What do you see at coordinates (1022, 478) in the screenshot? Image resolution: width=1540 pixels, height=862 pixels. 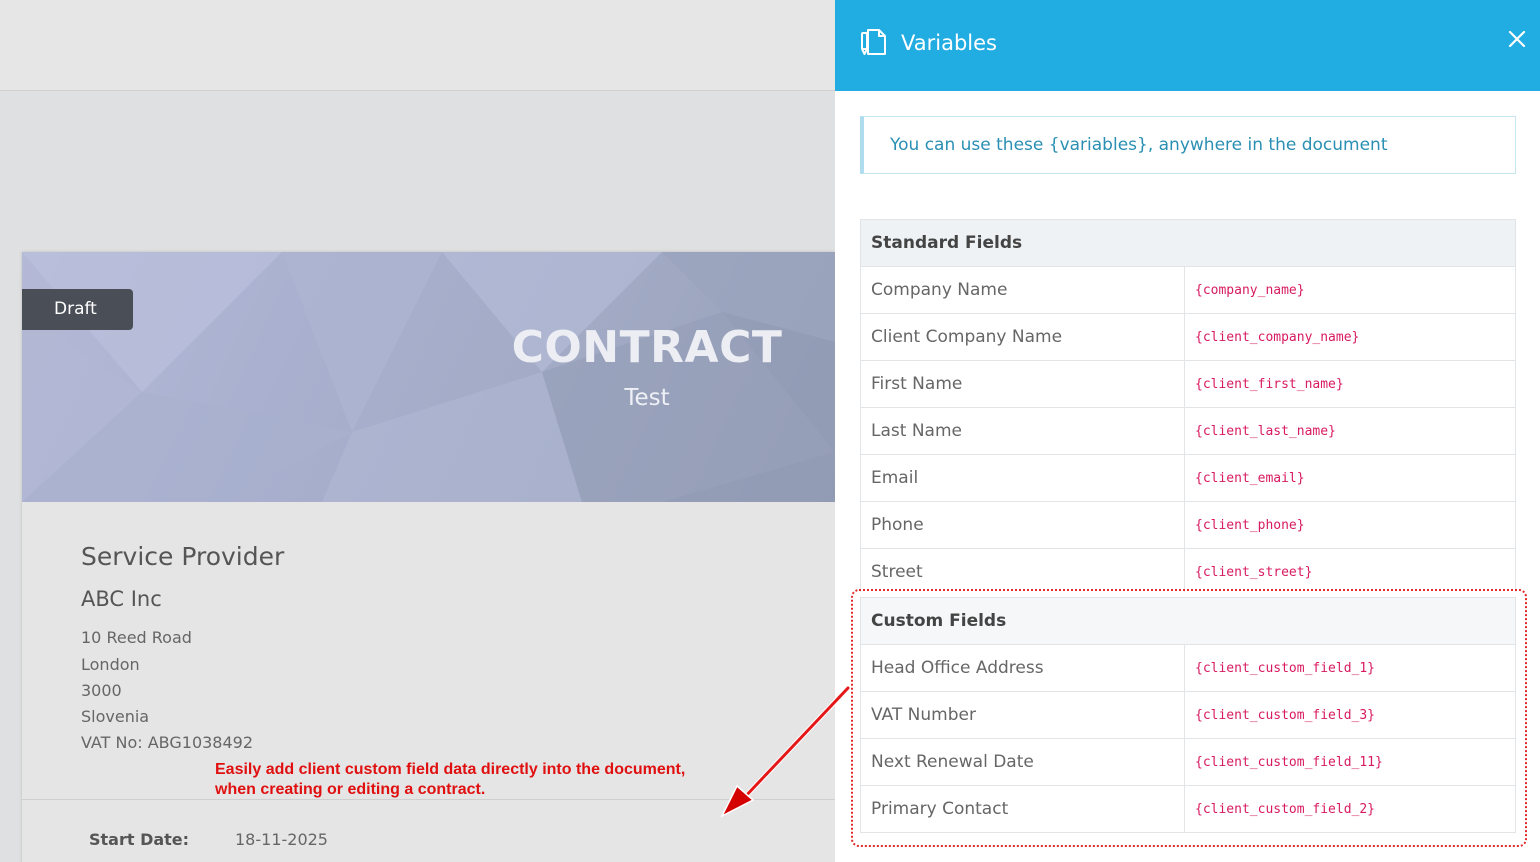 I see `field-label: Email` at bounding box center [1022, 478].